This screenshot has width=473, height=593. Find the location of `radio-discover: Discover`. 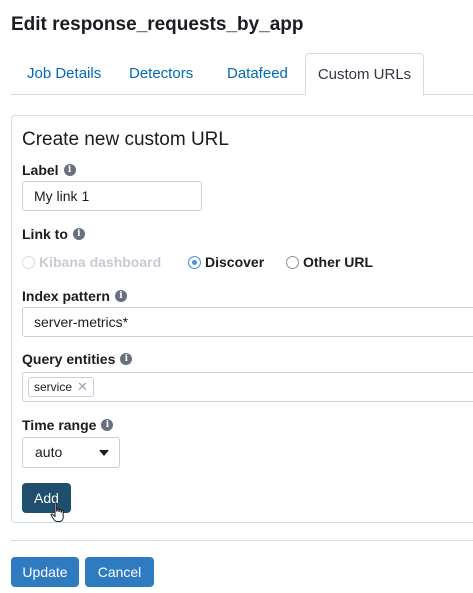

radio-discover: Discover is located at coordinates (226, 262).